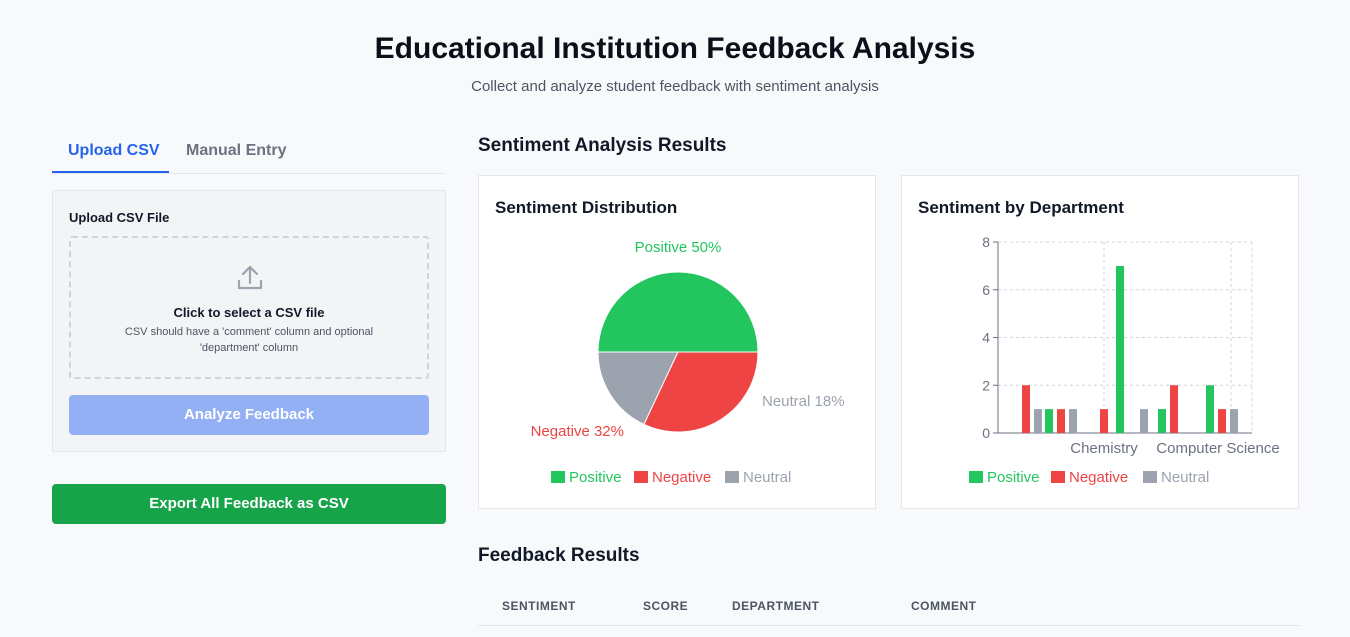 This screenshot has height=637, width=1350. What do you see at coordinates (665, 606) in the screenshot?
I see `column-header-score: SCORE` at bounding box center [665, 606].